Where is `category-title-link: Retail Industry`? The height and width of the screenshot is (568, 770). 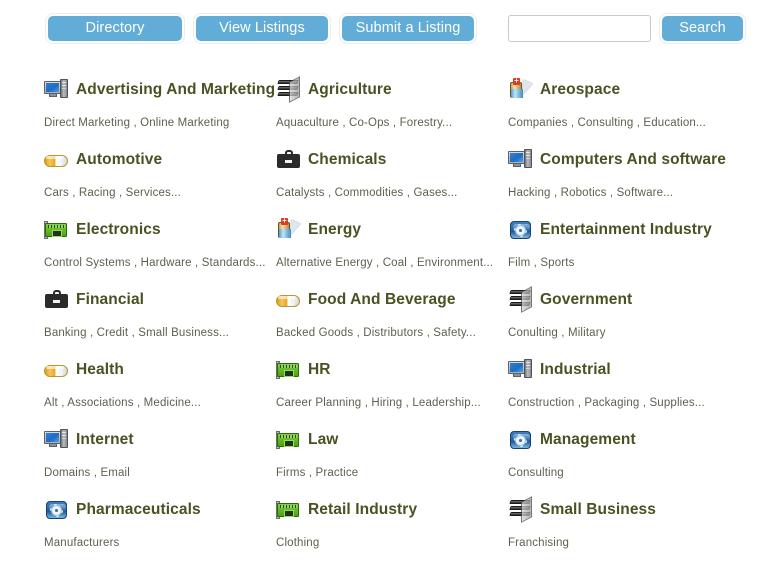 category-title-link: Retail Industry is located at coordinates (362, 510).